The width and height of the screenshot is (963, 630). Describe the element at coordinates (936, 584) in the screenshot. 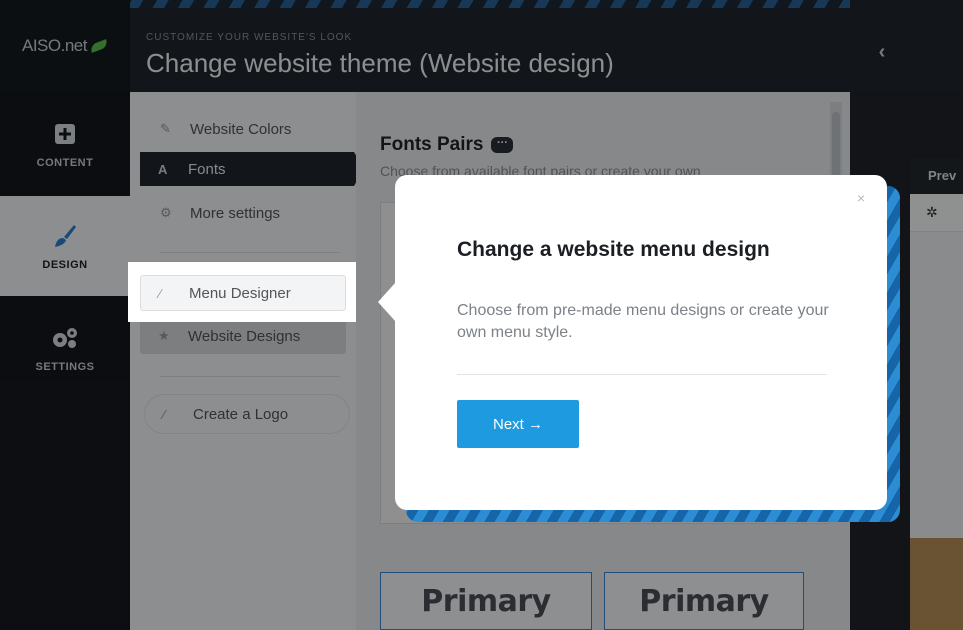

I see `preview-footer` at that location.